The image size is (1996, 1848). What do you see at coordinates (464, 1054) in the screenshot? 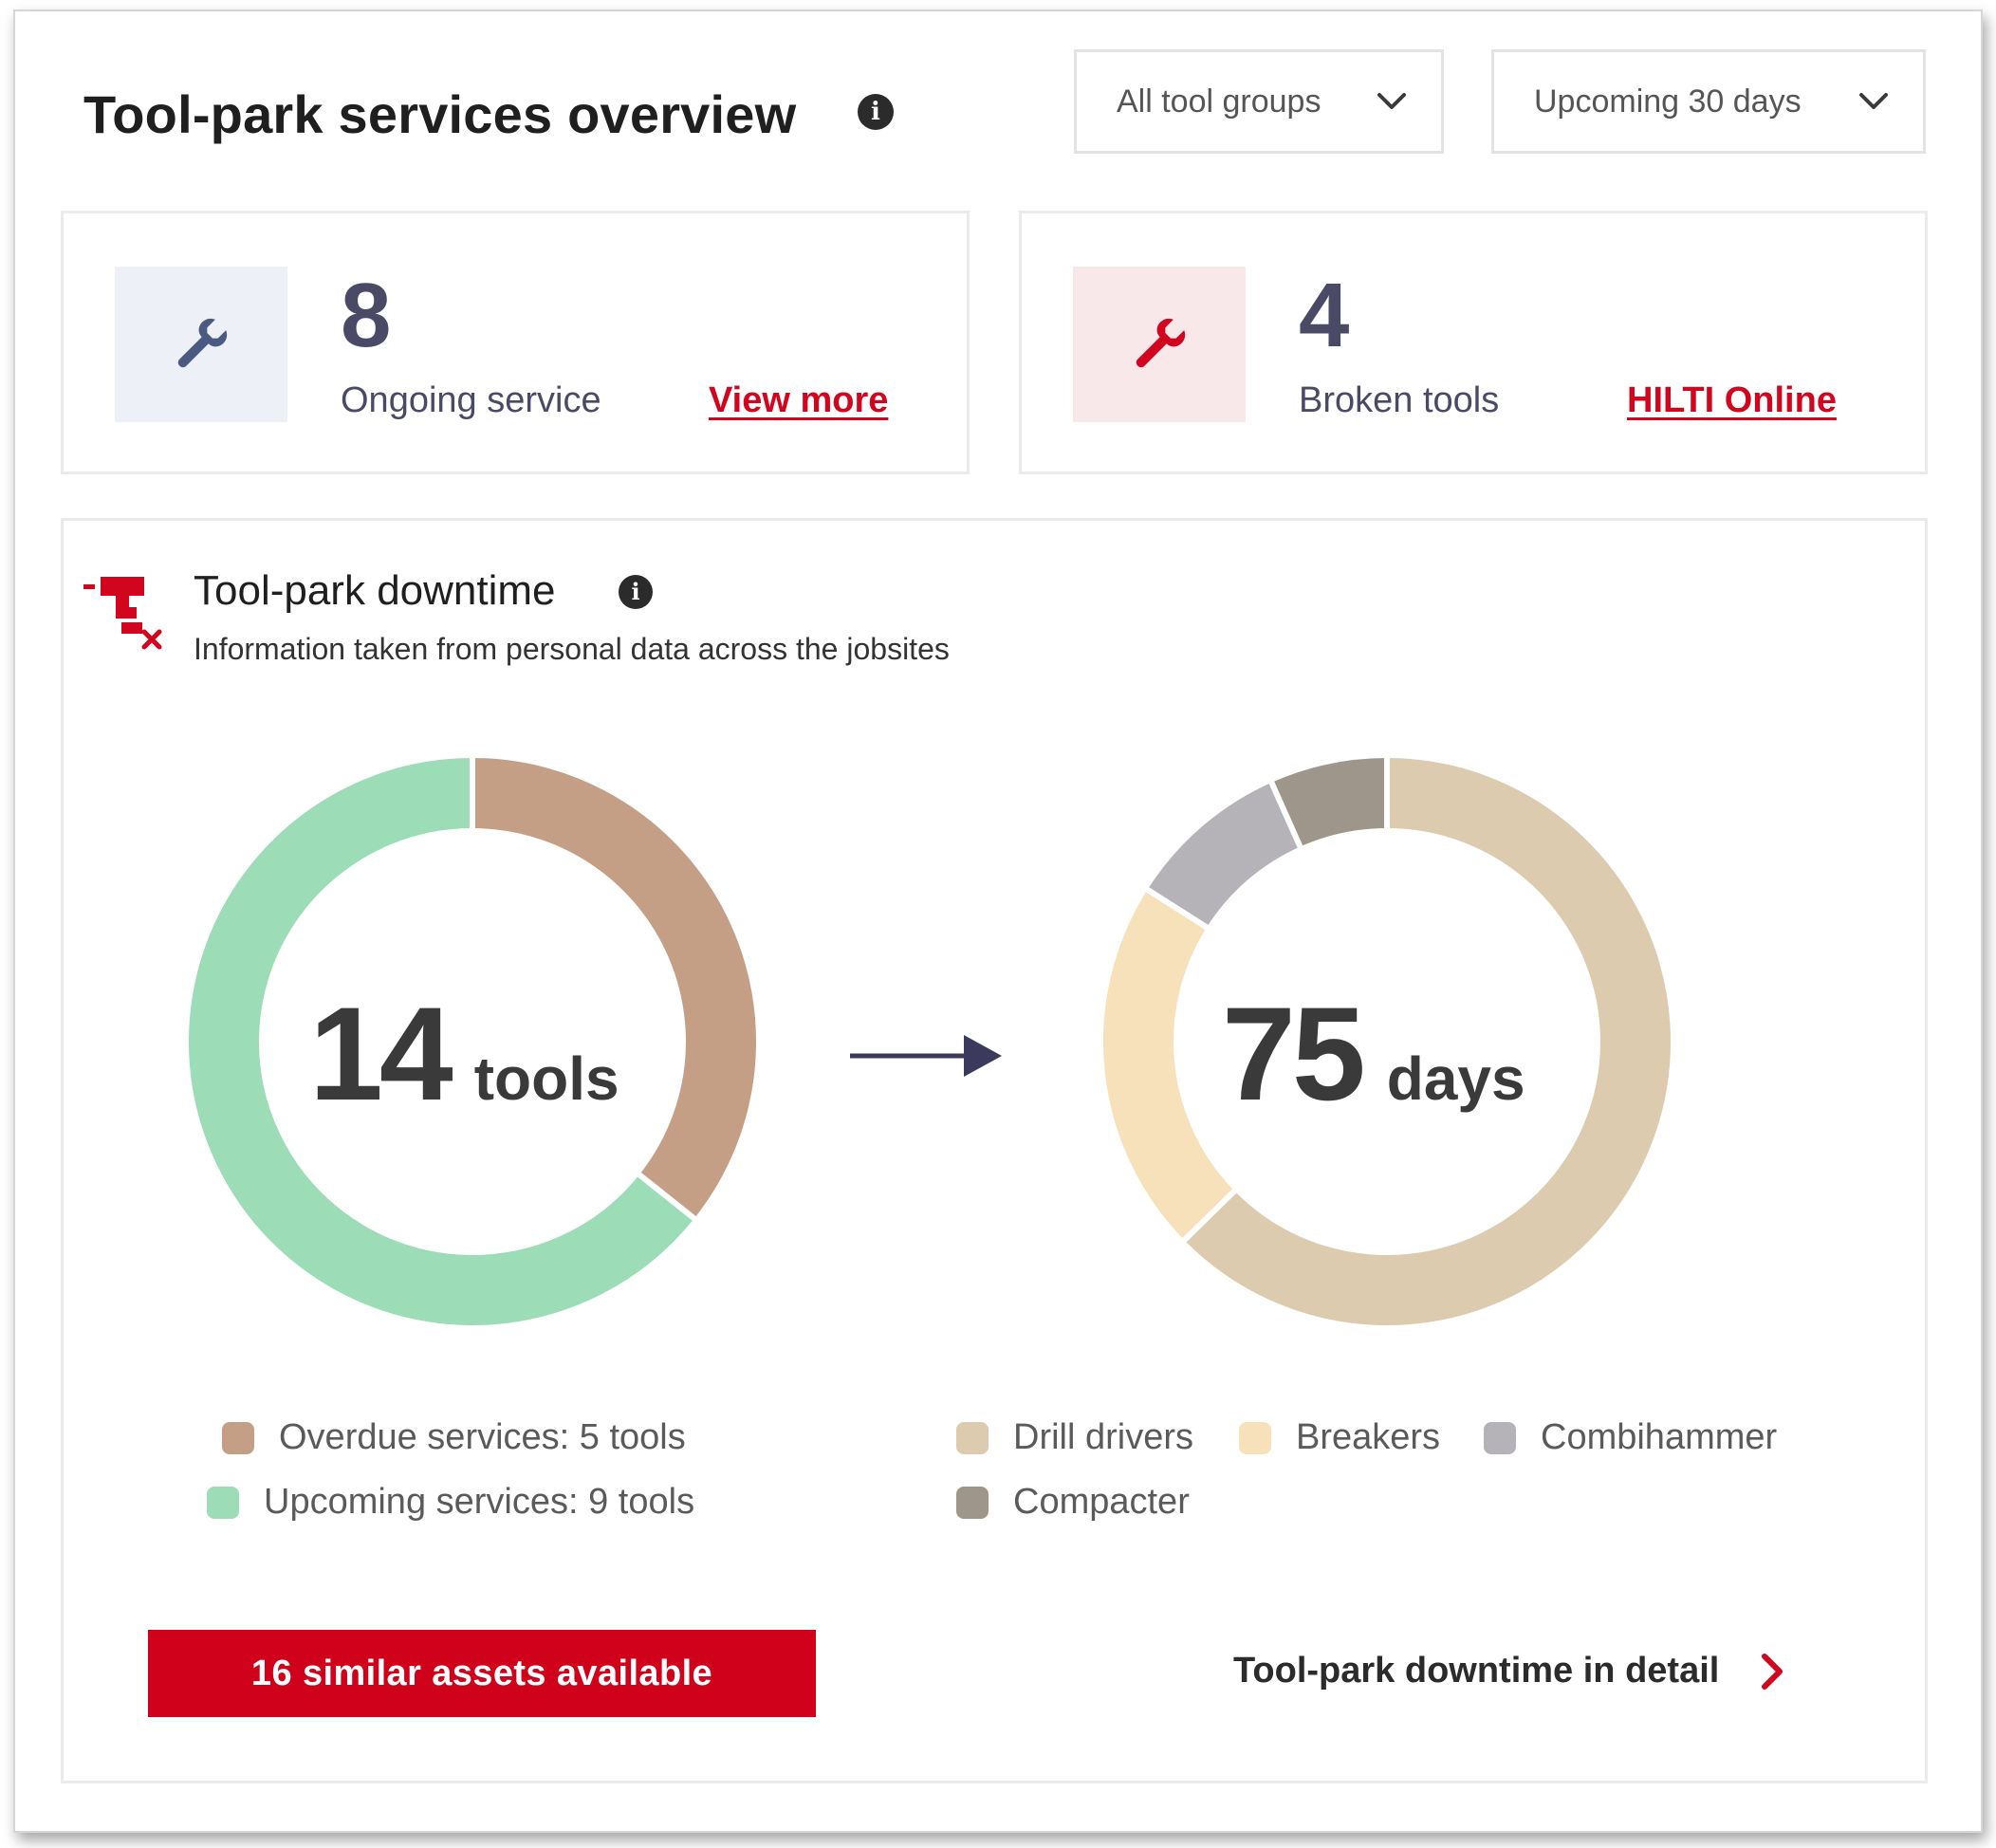
I see `tools-total: 14 tools` at bounding box center [464, 1054].